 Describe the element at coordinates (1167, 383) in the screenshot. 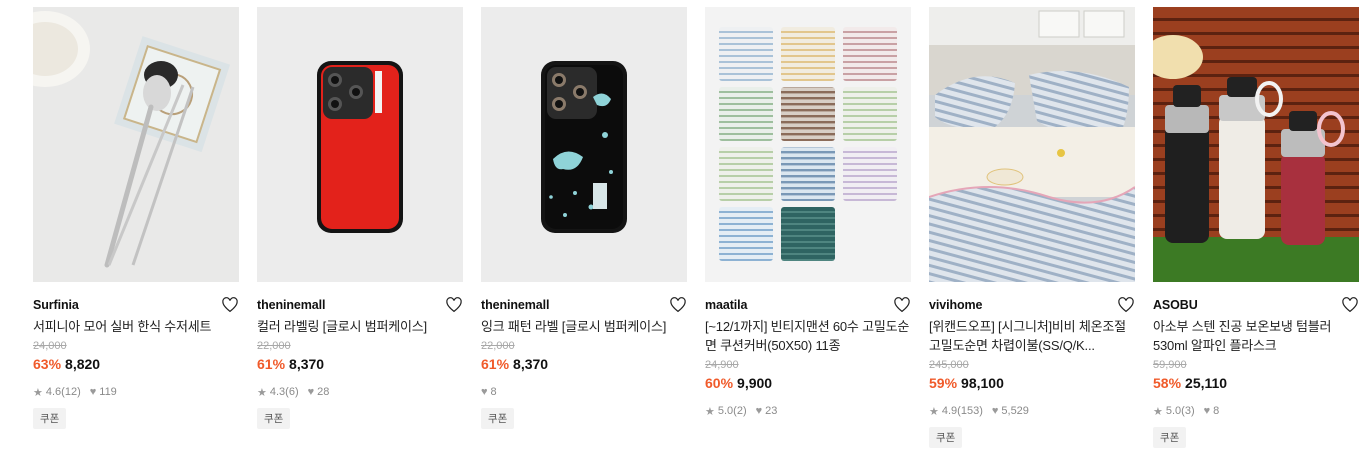

I see `discount-rate: 58%` at that location.